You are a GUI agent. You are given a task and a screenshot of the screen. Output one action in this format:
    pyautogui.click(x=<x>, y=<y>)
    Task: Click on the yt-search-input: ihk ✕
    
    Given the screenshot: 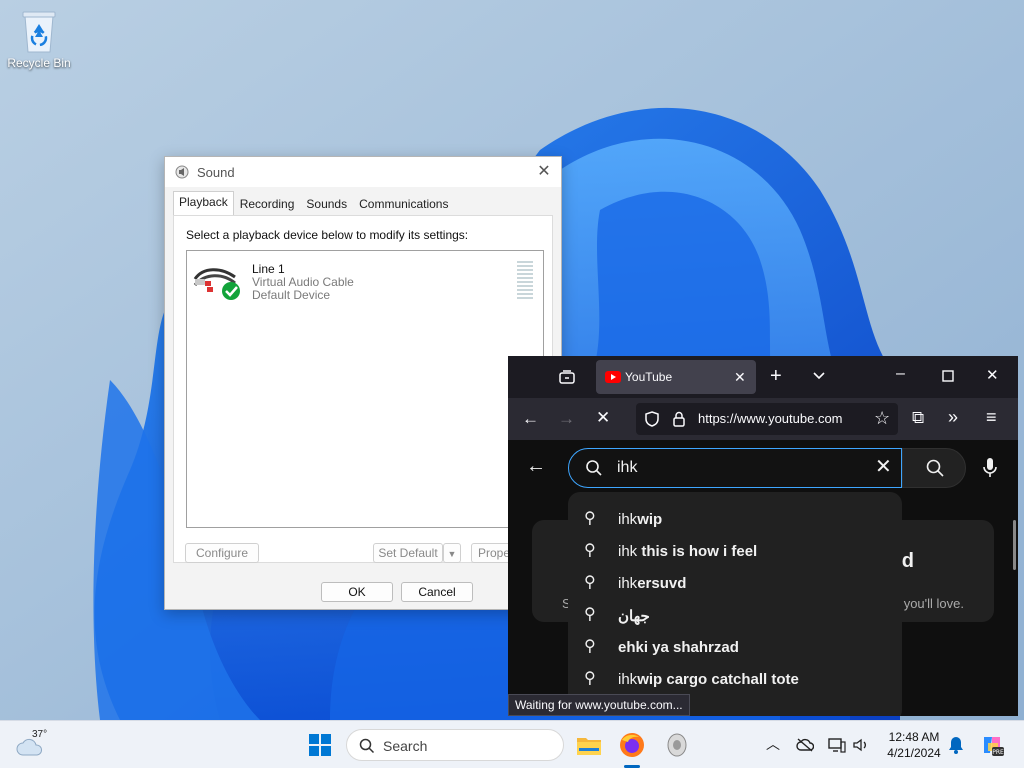 What is the action you would take?
    pyautogui.click(x=735, y=468)
    